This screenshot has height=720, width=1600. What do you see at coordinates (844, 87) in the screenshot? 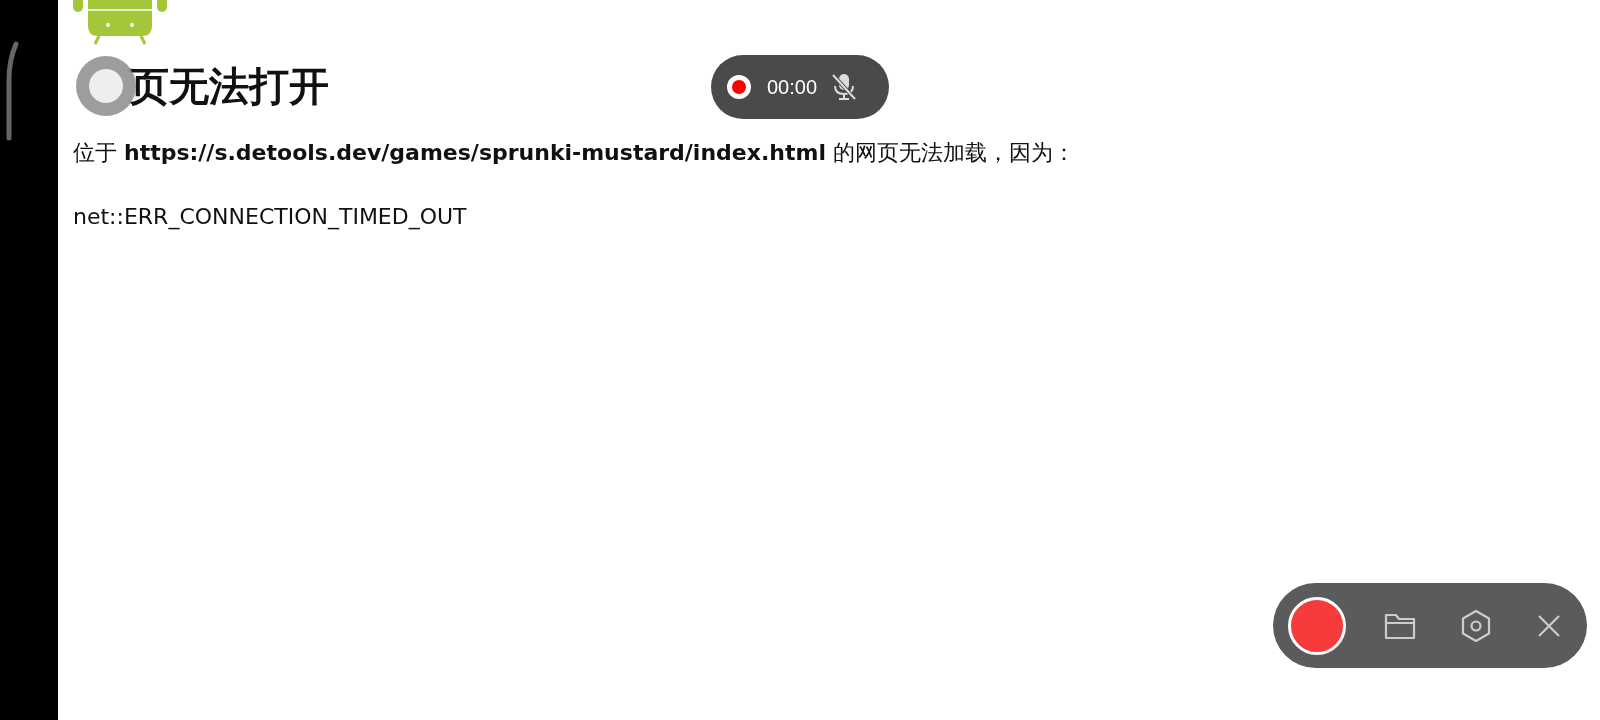
I see `microphone-icon` at bounding box center [844, 87].